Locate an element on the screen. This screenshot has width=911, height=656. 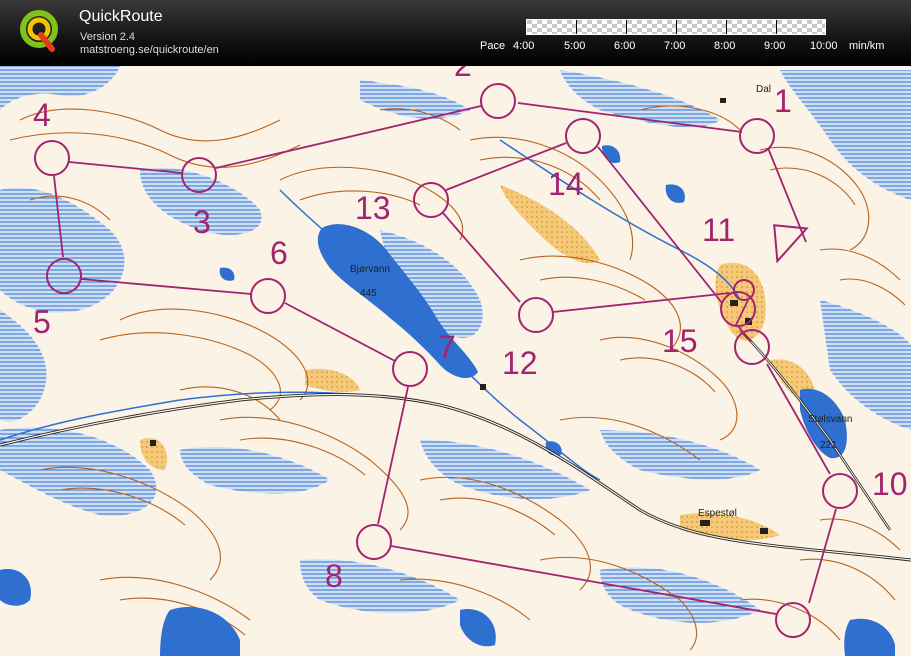
app-version: Version 2.4 is located at coordinates (108, 37).